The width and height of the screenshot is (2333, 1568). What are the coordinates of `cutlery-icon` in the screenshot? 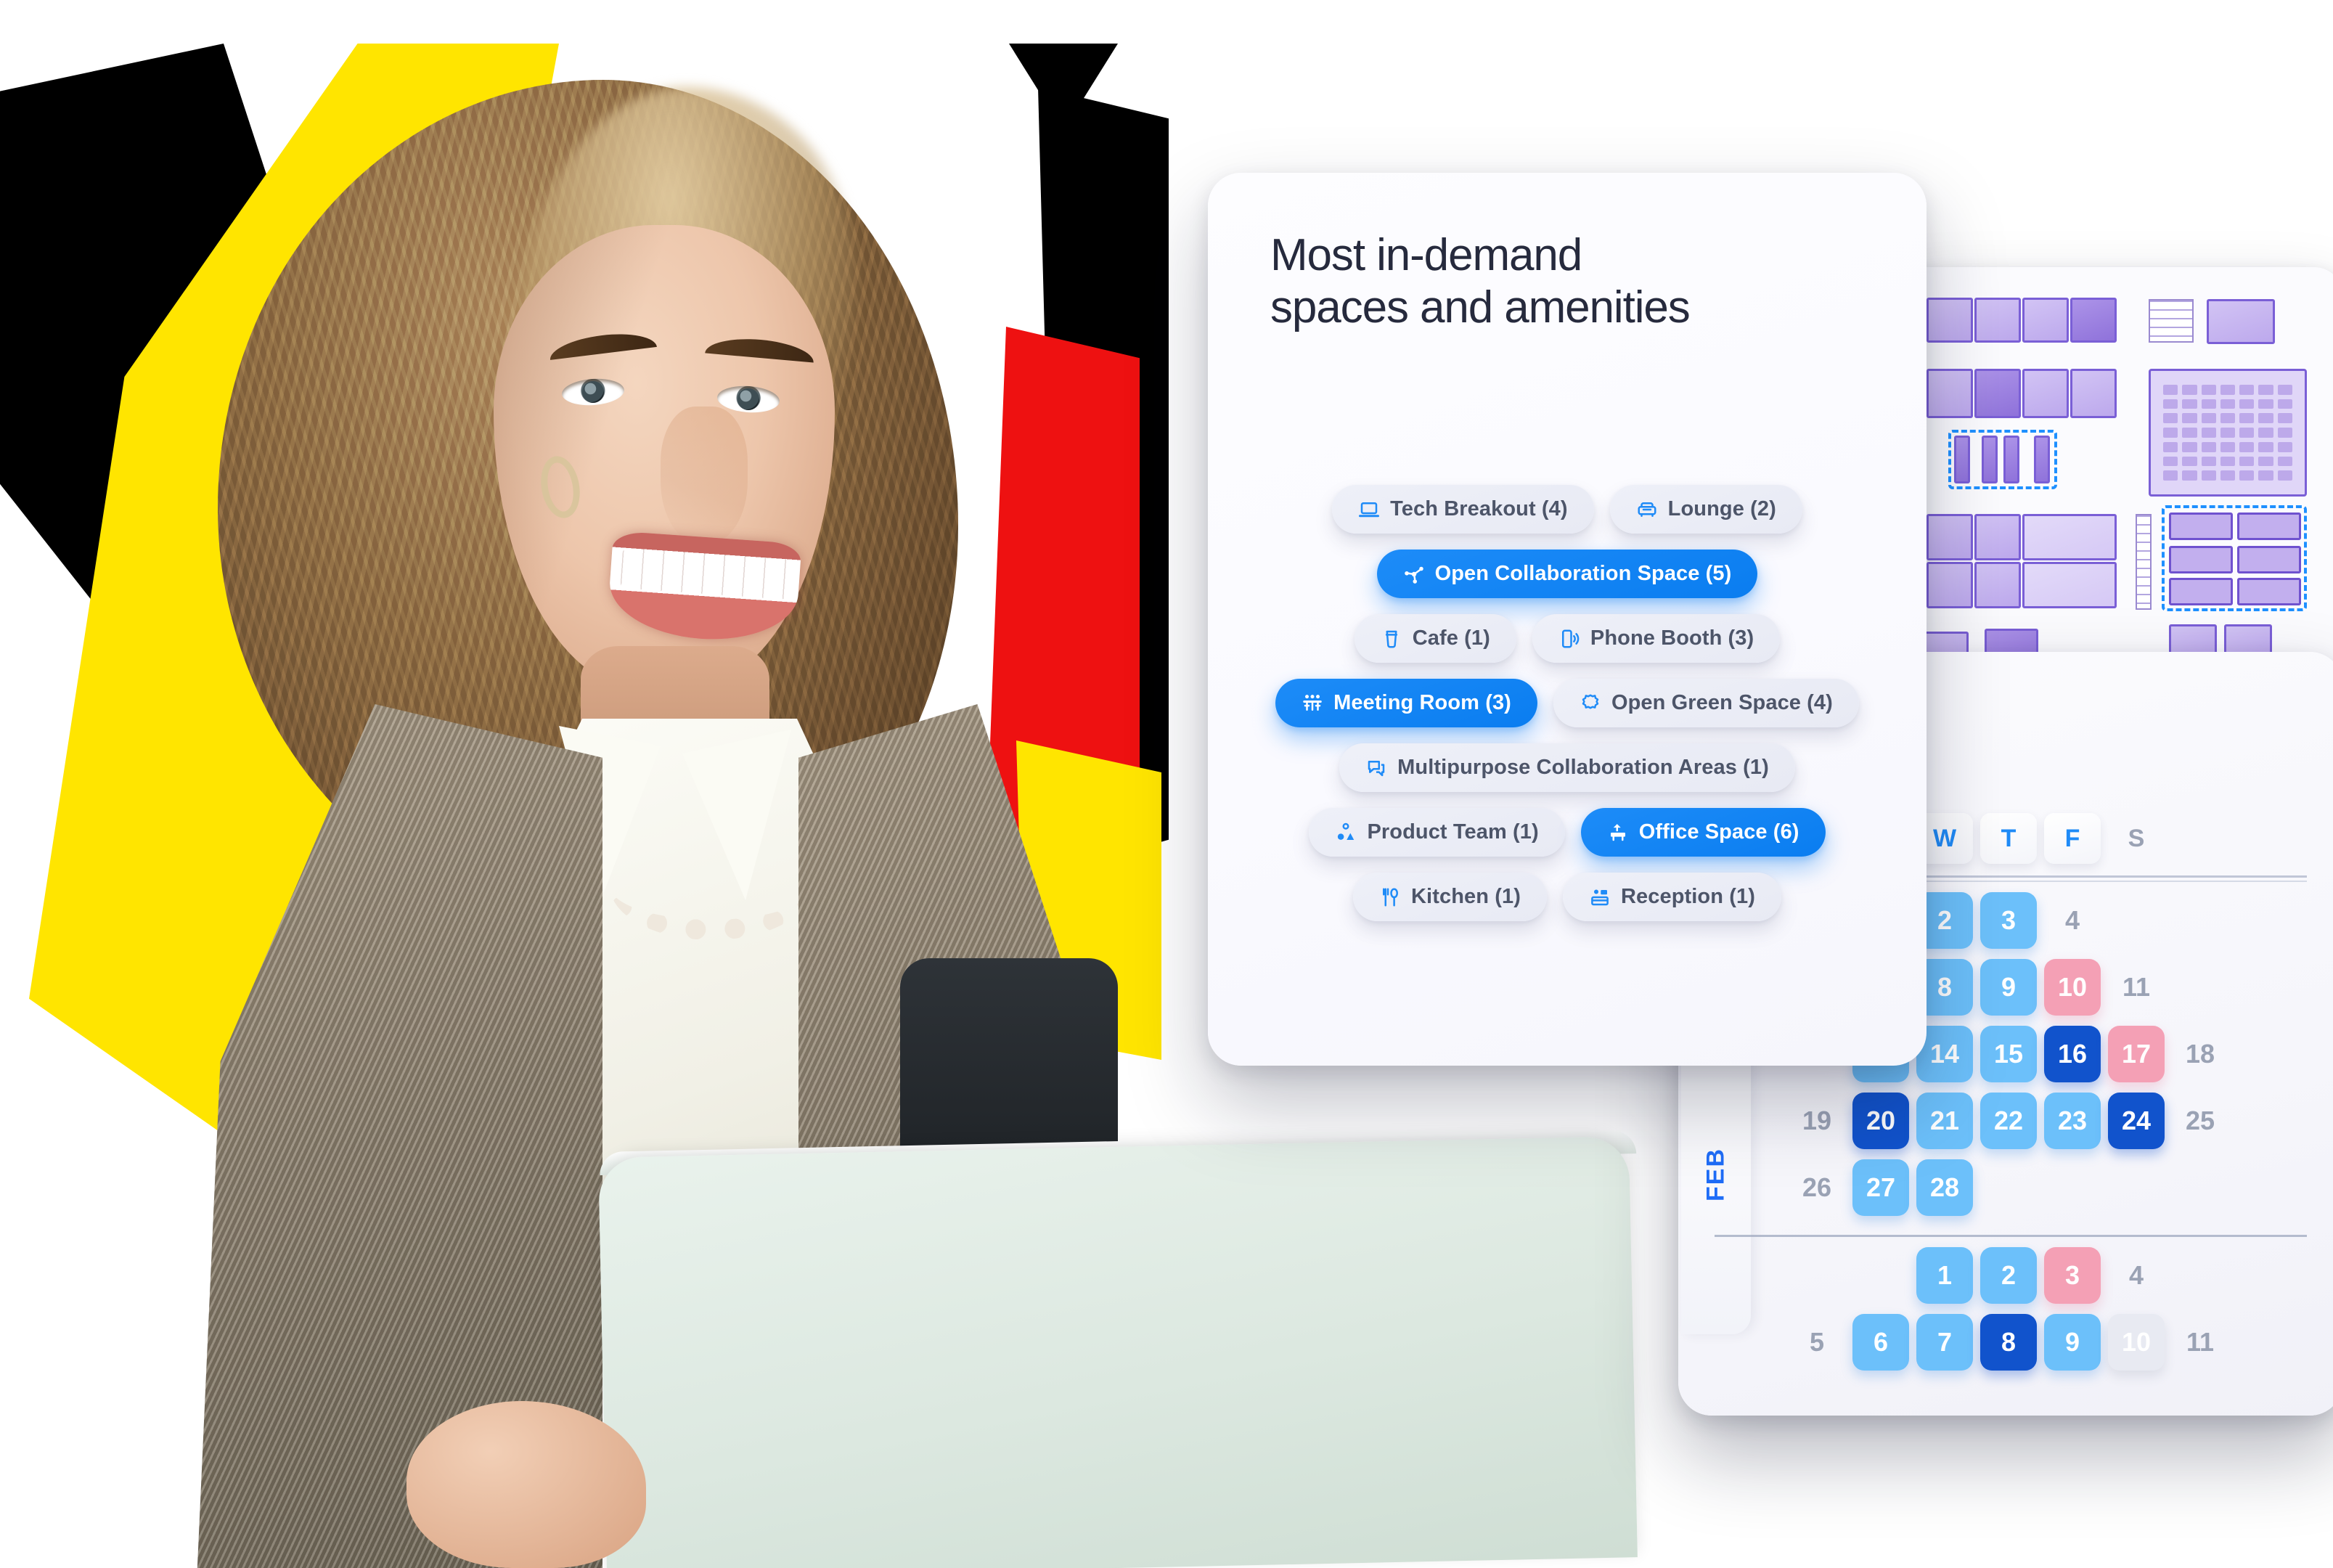 It's located at (1390, 897).